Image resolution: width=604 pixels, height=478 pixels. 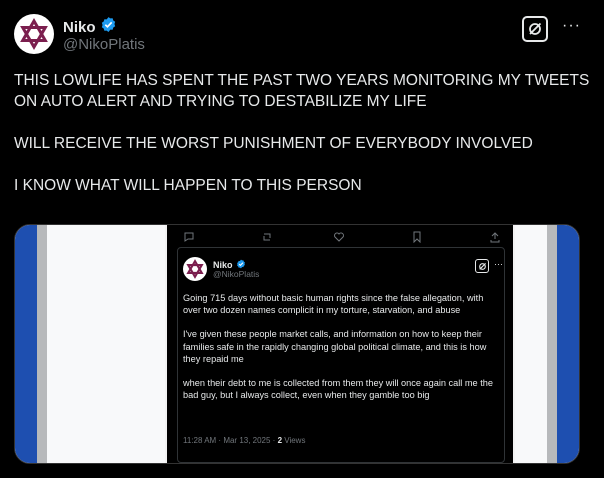 I want to click on author-handle: @NikoPlatis, so click(x=104, y=44).